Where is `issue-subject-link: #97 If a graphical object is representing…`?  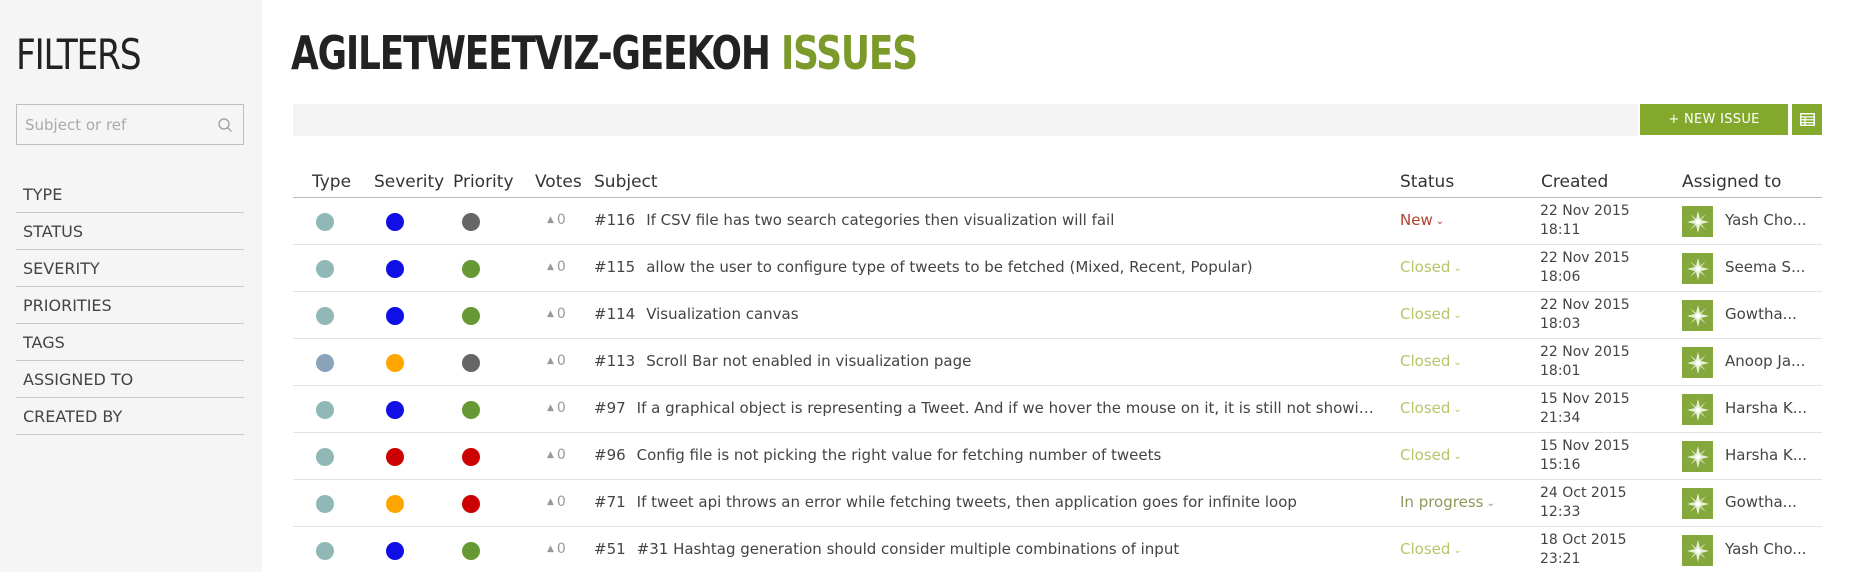
issue-subject-link: #97 If a graphical object is representing… is located at coordinates (984, 408).